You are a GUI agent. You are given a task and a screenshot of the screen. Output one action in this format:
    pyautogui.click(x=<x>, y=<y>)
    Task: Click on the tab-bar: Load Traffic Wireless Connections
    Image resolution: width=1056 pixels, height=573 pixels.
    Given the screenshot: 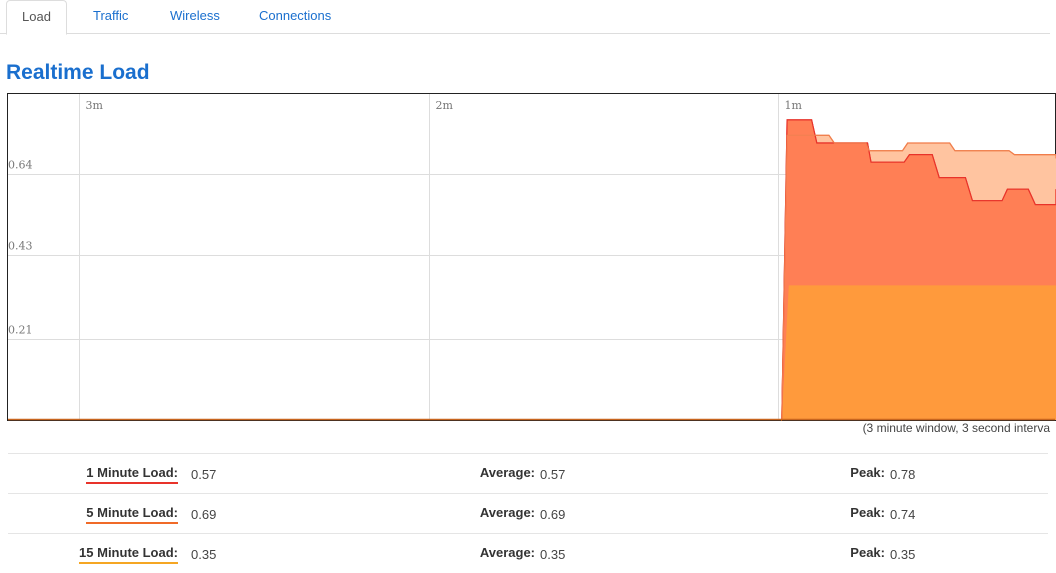 What is the action you would take?
    pyautogui.click(x=525, y=17)
    